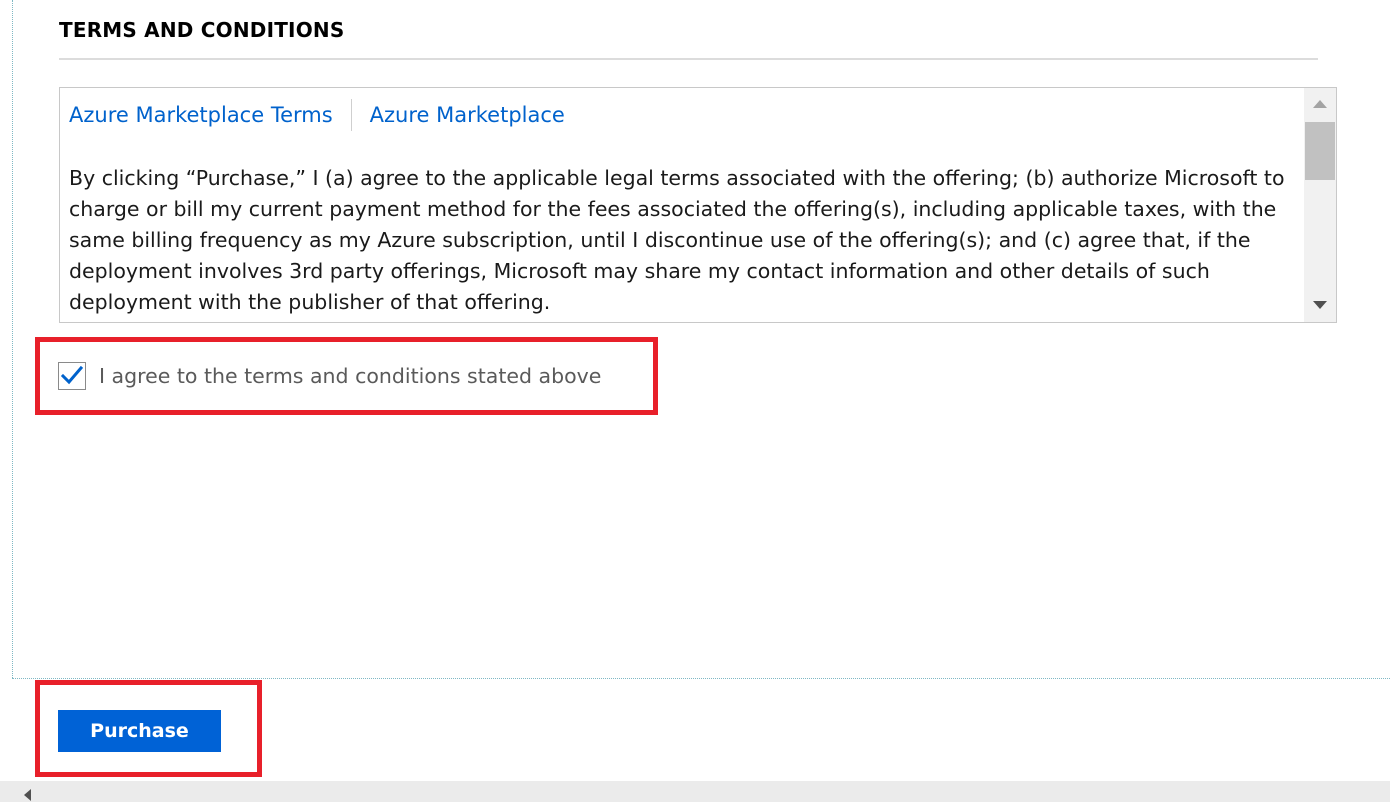 The height and width of the screenshot is (802, 1390). Describe the element at coordinates (688, 59) in the screenshot. I see `section-divider` at that location.